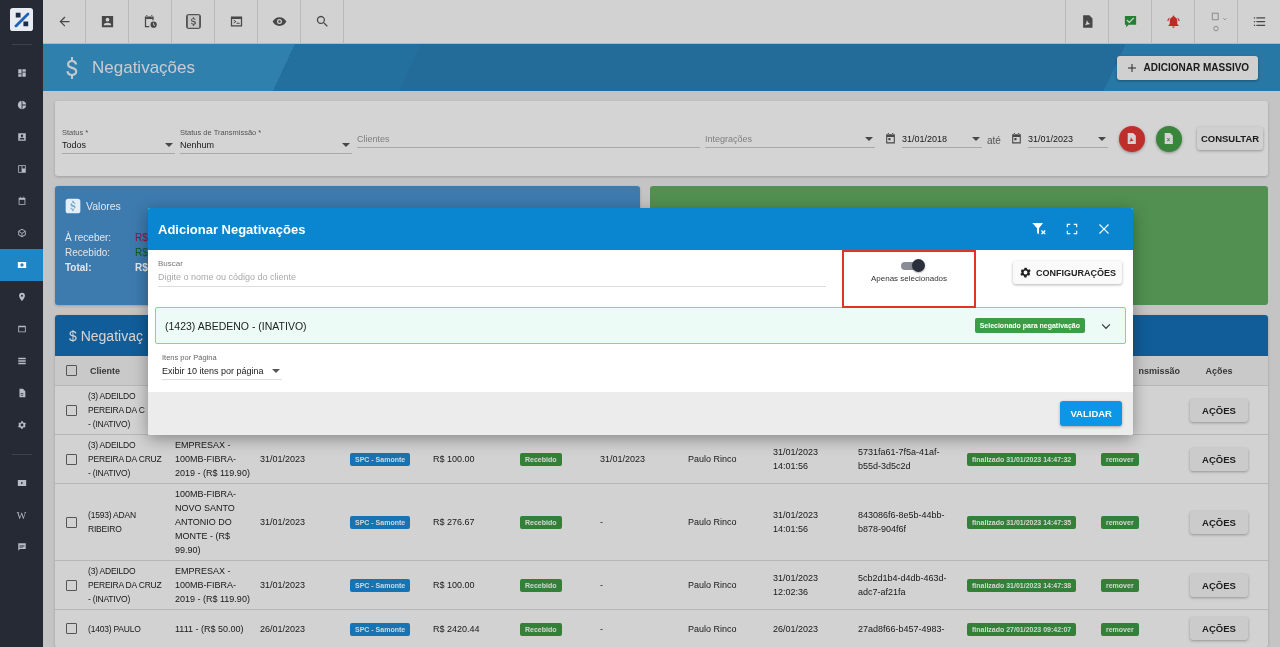 This screenshot has height=647, width=1280. I want to click on protocol-cell: 5731fa61-7f5a-41af-b55d-3d5c2d, so click(899, 459).